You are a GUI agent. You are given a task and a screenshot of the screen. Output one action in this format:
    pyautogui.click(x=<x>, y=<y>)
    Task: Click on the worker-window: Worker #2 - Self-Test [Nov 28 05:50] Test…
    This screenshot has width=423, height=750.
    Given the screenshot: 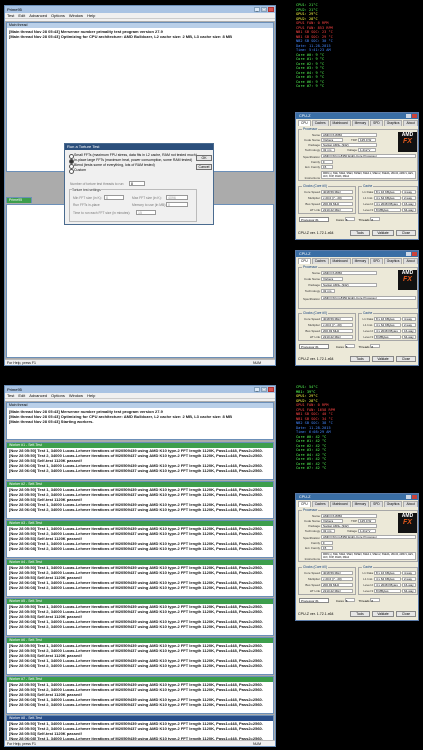 What is the action you would take?
    pyautogui.click(x=140, y=500)
    